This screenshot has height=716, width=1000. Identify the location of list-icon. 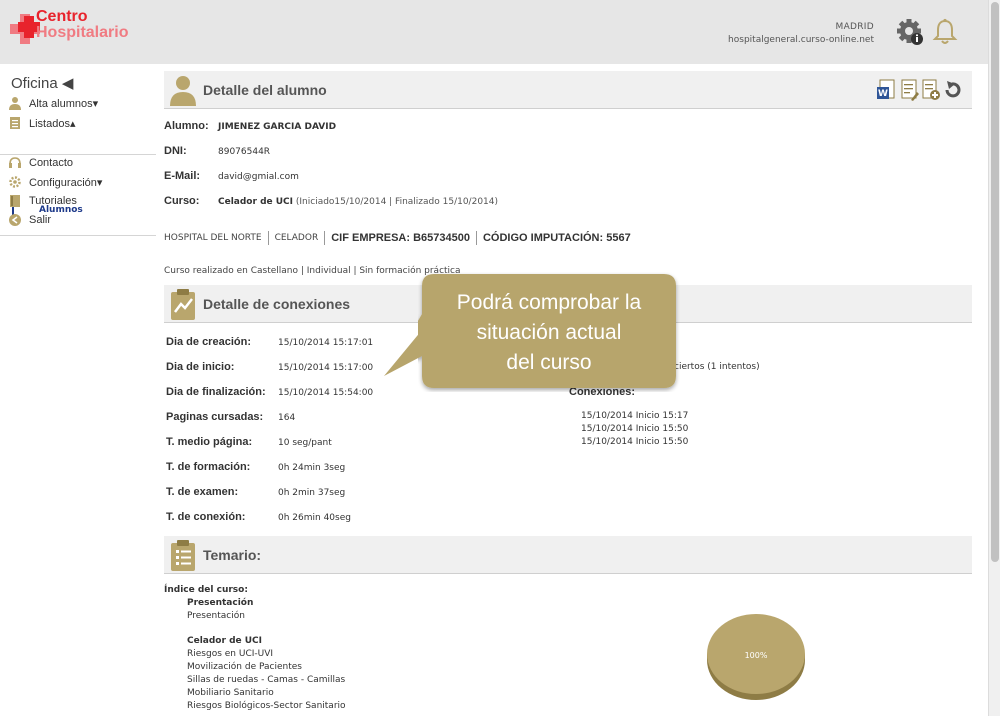
(15, 123).